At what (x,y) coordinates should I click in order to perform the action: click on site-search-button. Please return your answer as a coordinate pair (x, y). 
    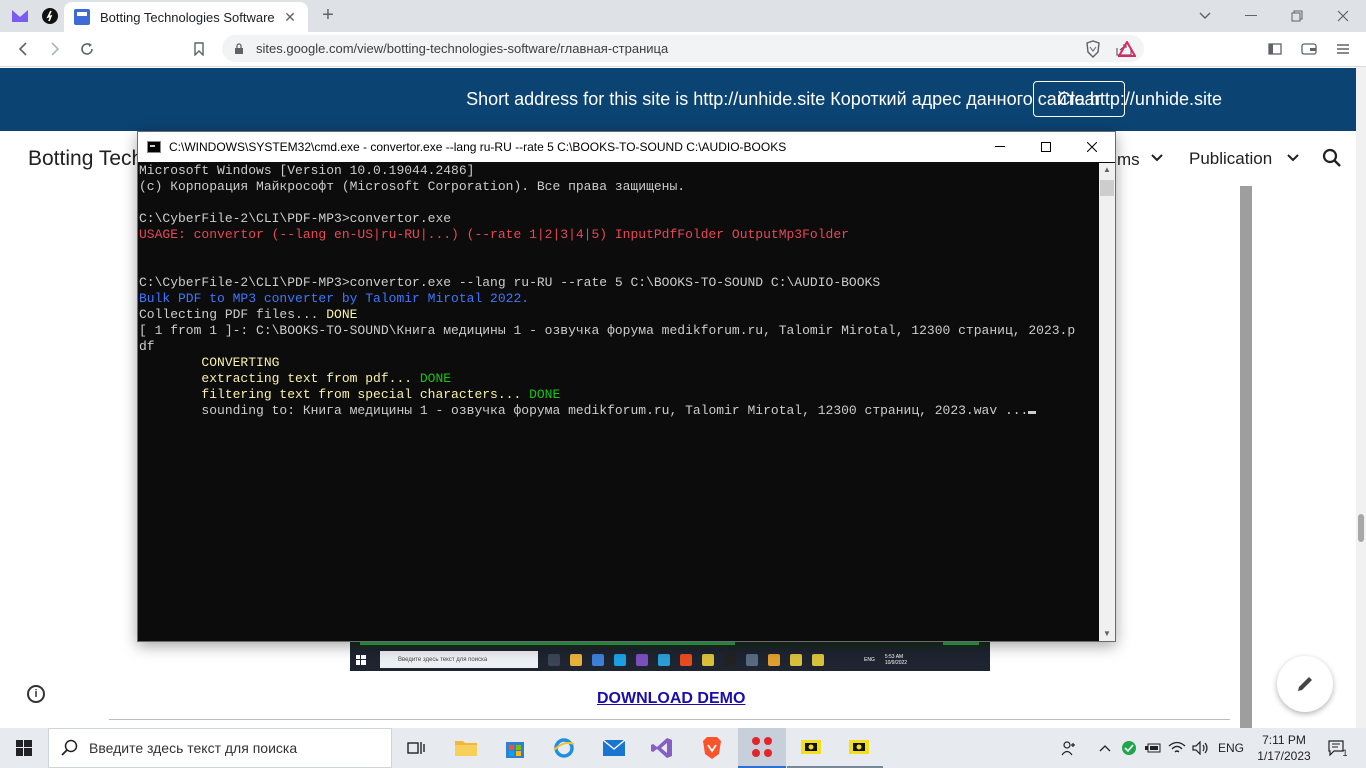
    Looking at the image, I should click on (1332, 160).